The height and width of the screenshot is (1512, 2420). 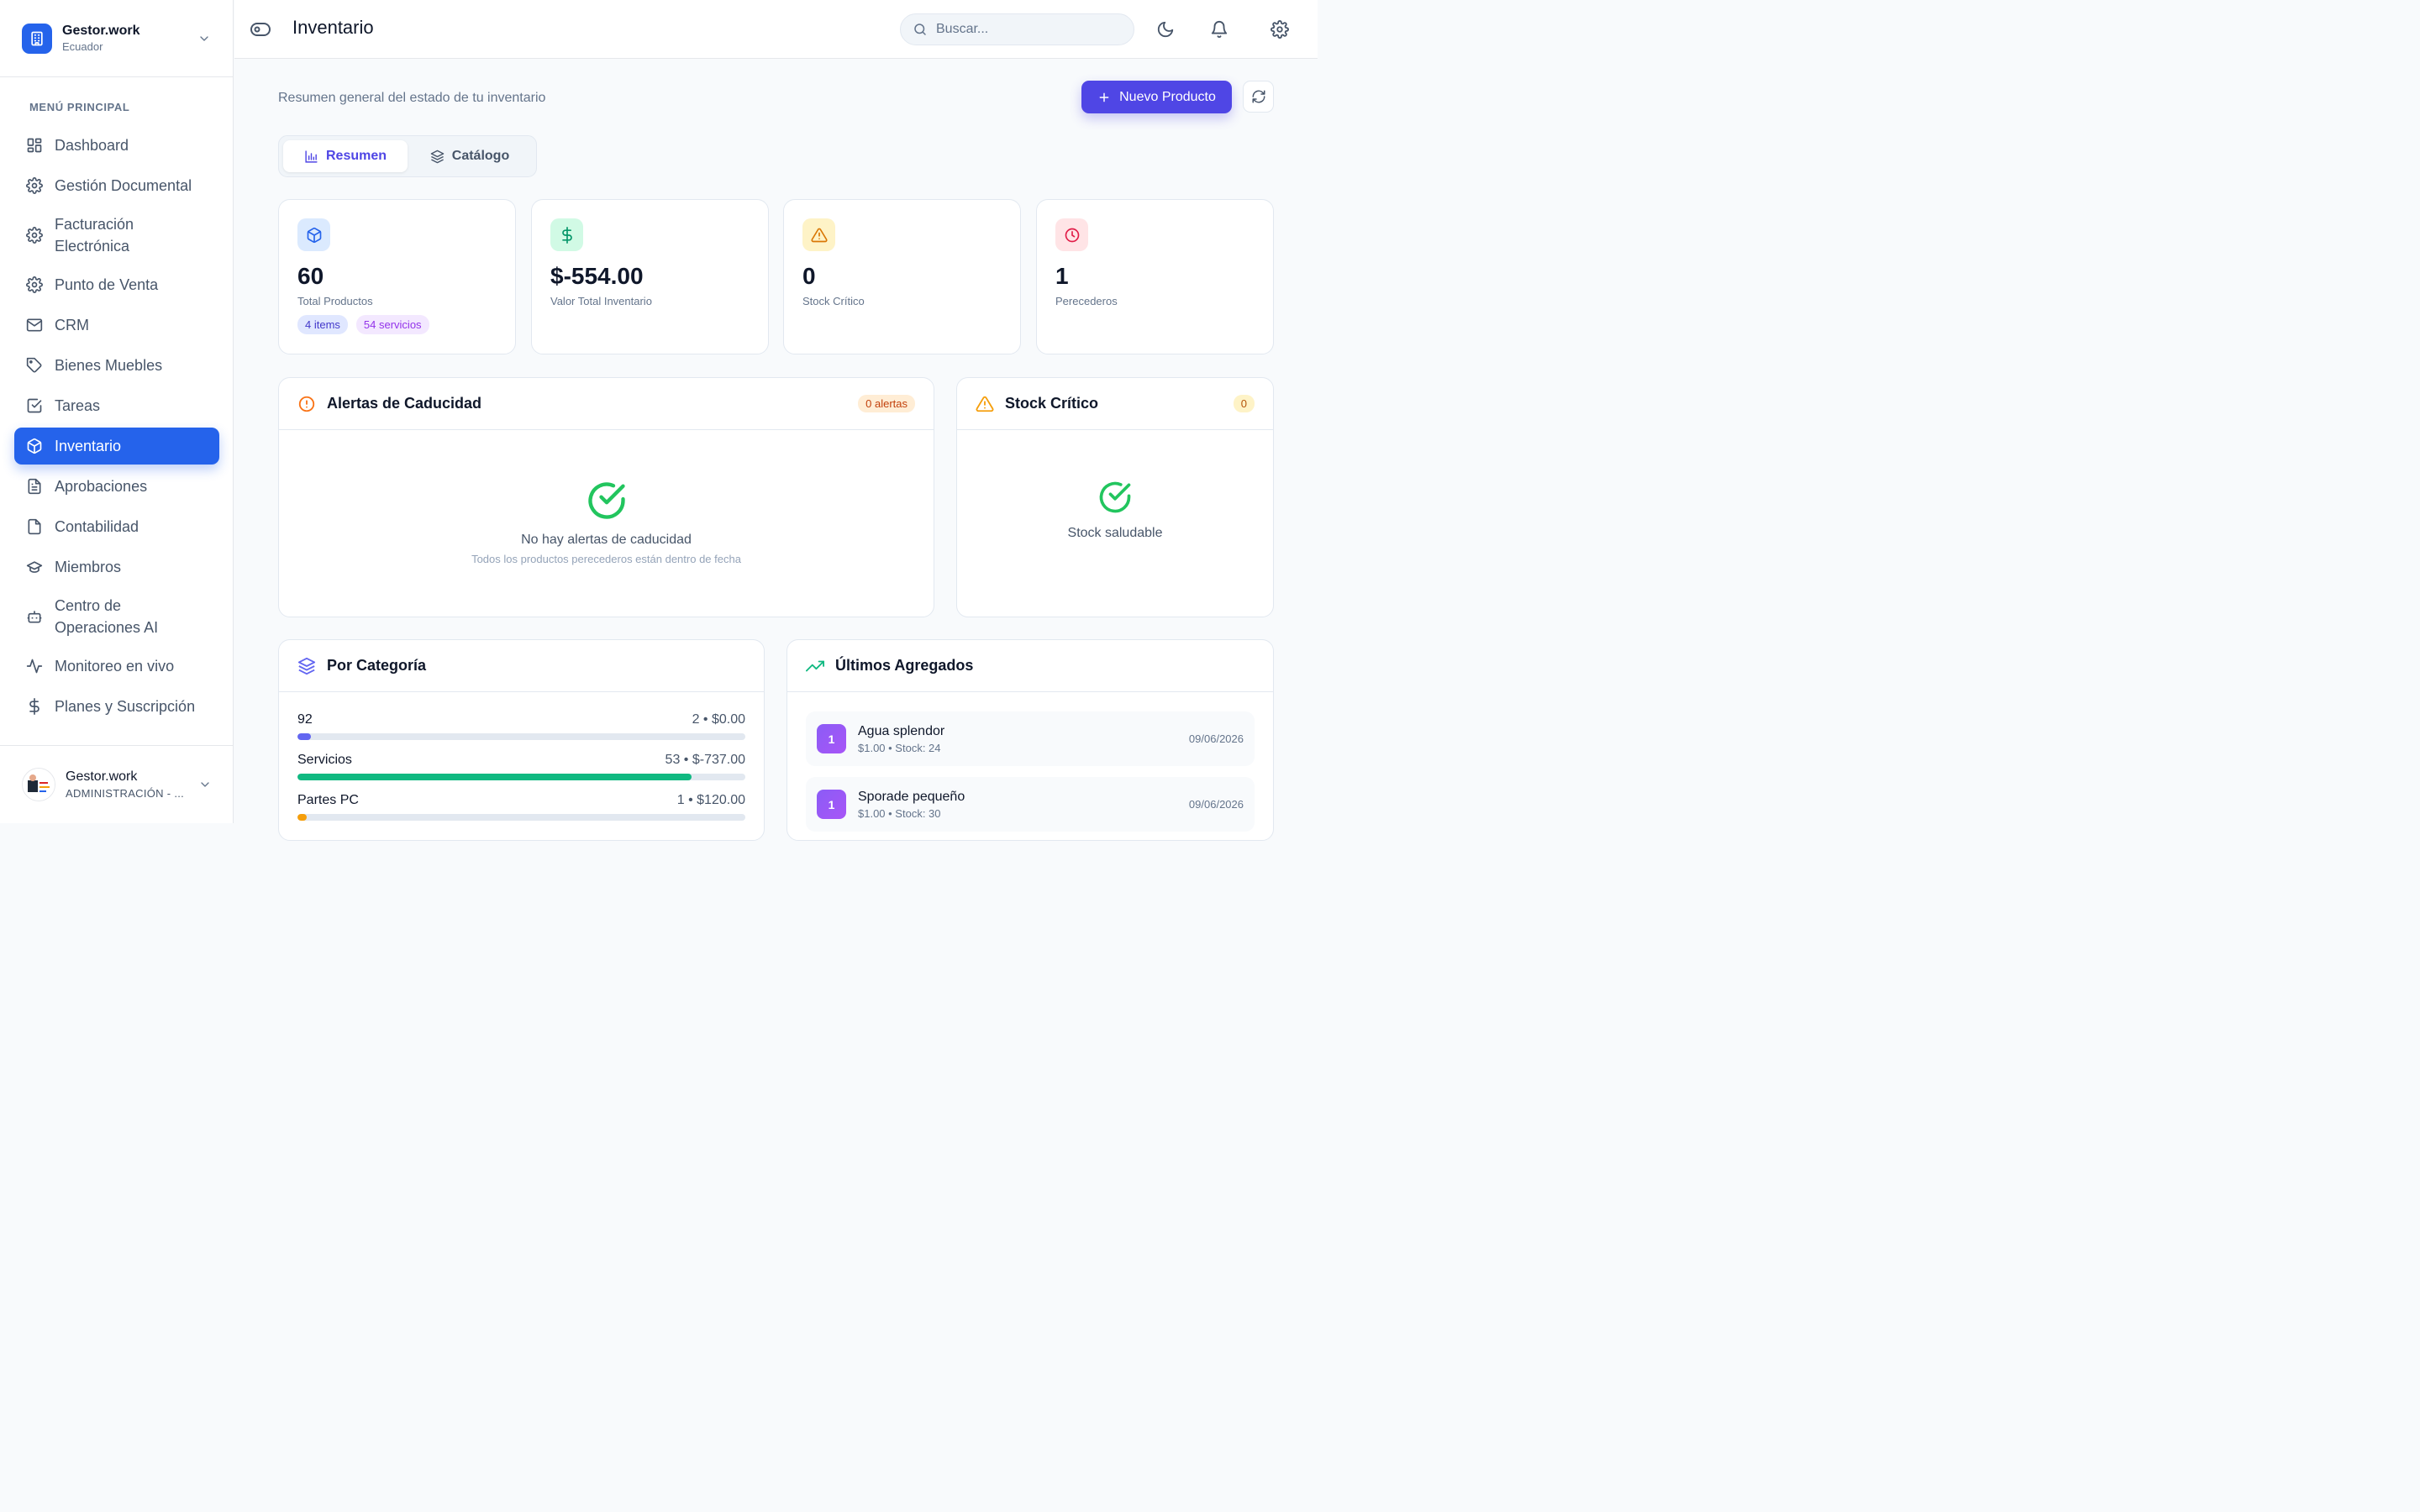 I want to click on category-row: 92 2 • $0.00, so click(x=521, y=726).